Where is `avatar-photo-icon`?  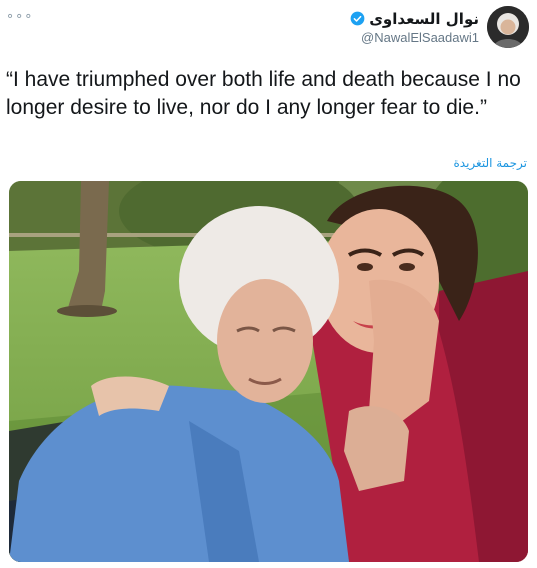 avatar-photo-icon is located at coordinates (508, 27).